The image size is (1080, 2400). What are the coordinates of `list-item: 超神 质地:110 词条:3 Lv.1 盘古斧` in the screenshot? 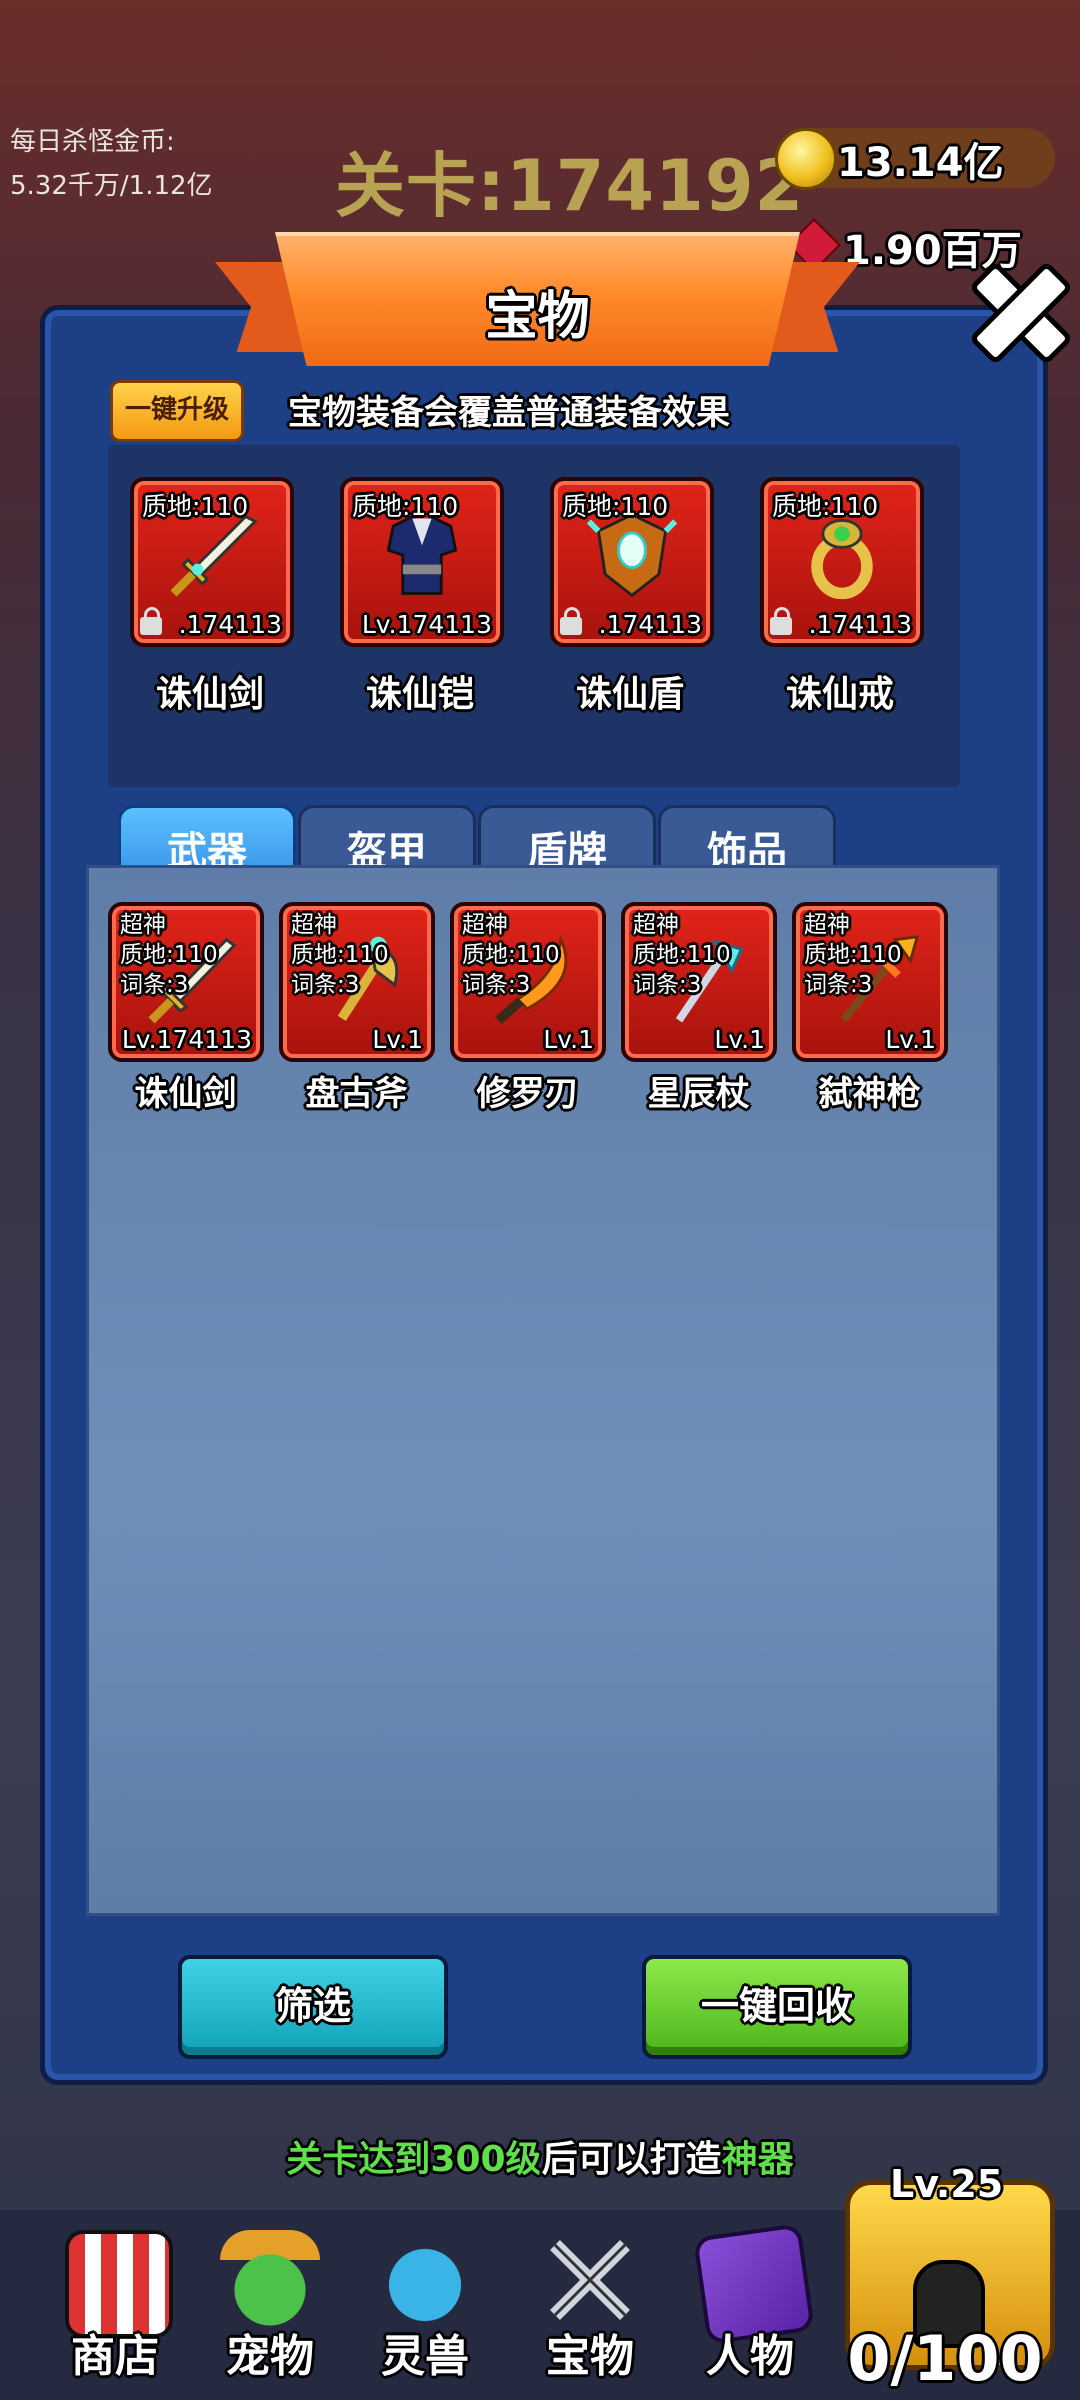 It's located at (357, 1008).